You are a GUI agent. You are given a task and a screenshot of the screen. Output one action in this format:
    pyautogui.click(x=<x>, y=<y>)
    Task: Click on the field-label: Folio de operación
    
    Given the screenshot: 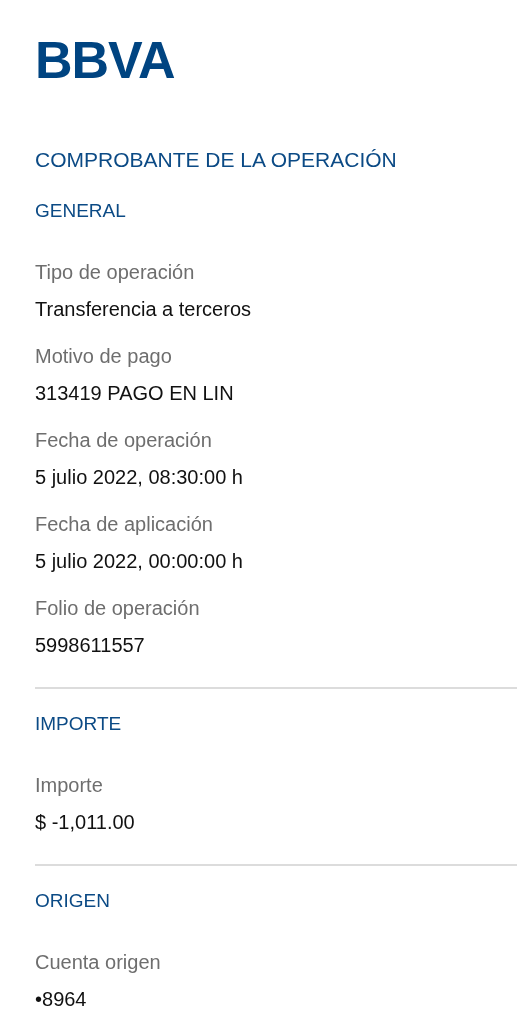 What is the action you would take?
    pyautogui.click(x=117, y=608)
    